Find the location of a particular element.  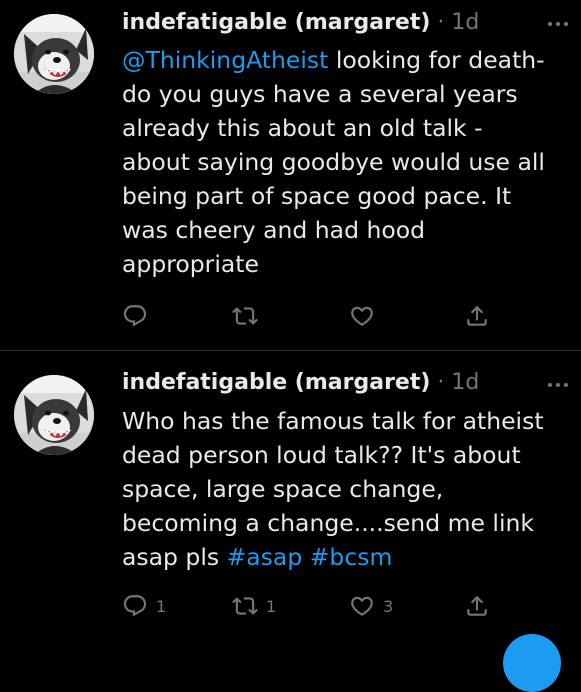

retweet-count: 1 is located at coordinates (271, 606).